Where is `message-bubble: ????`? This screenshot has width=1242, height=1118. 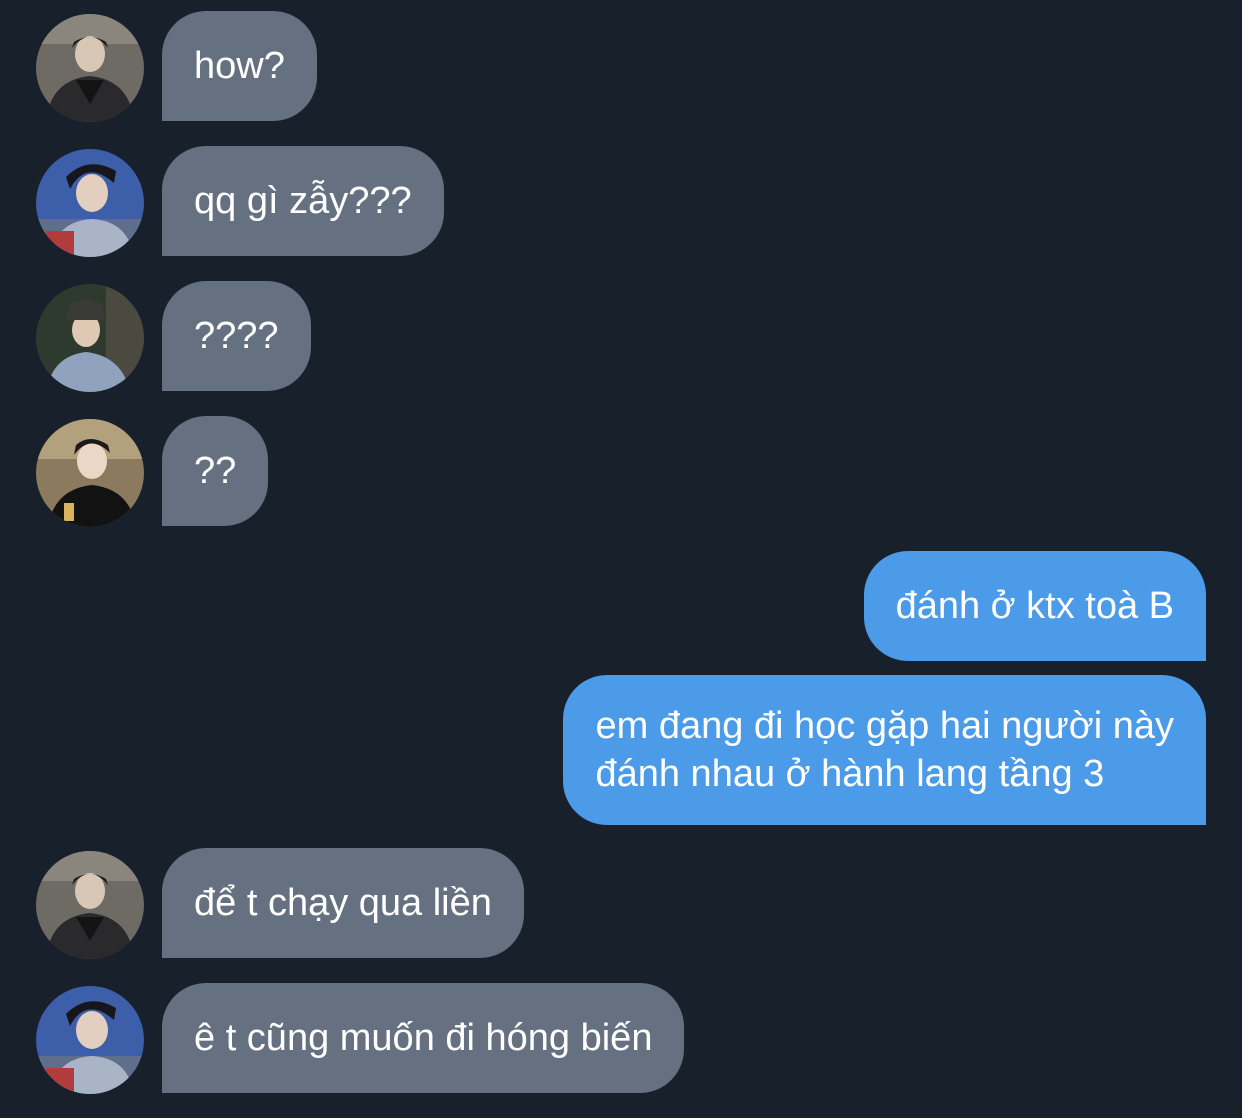 message-bubble: ???? is located at coordinates (236, 336).